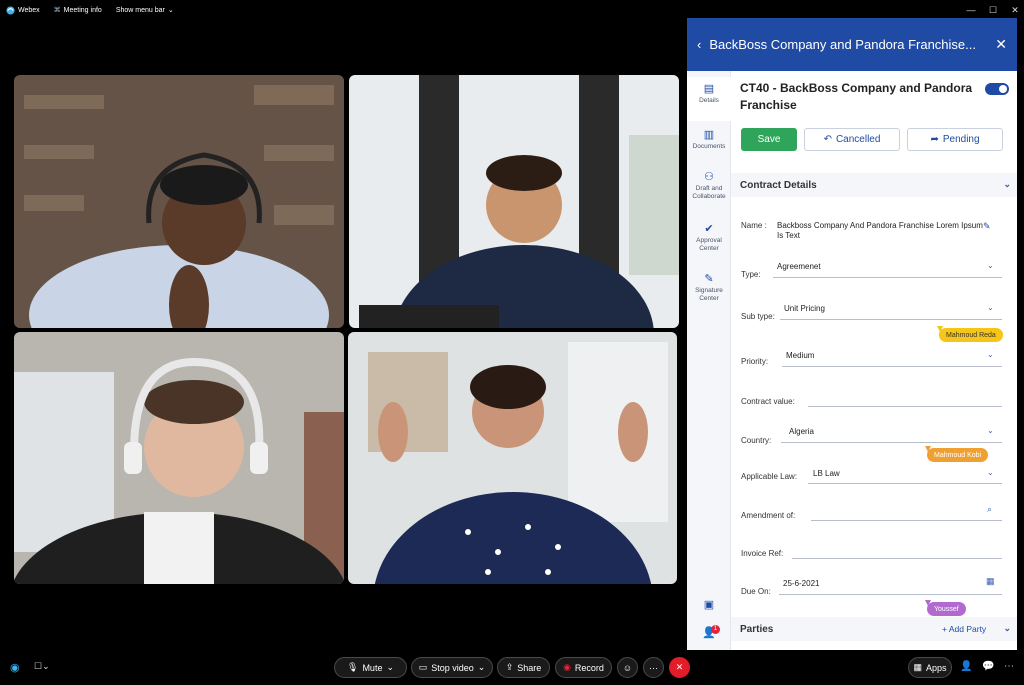 The width and height of the screenshot is (1024, 685). What do you see at coordinates (936, 667) in the screenshot?
I see `apps-label: Apps` at bounding box center [936, 667].